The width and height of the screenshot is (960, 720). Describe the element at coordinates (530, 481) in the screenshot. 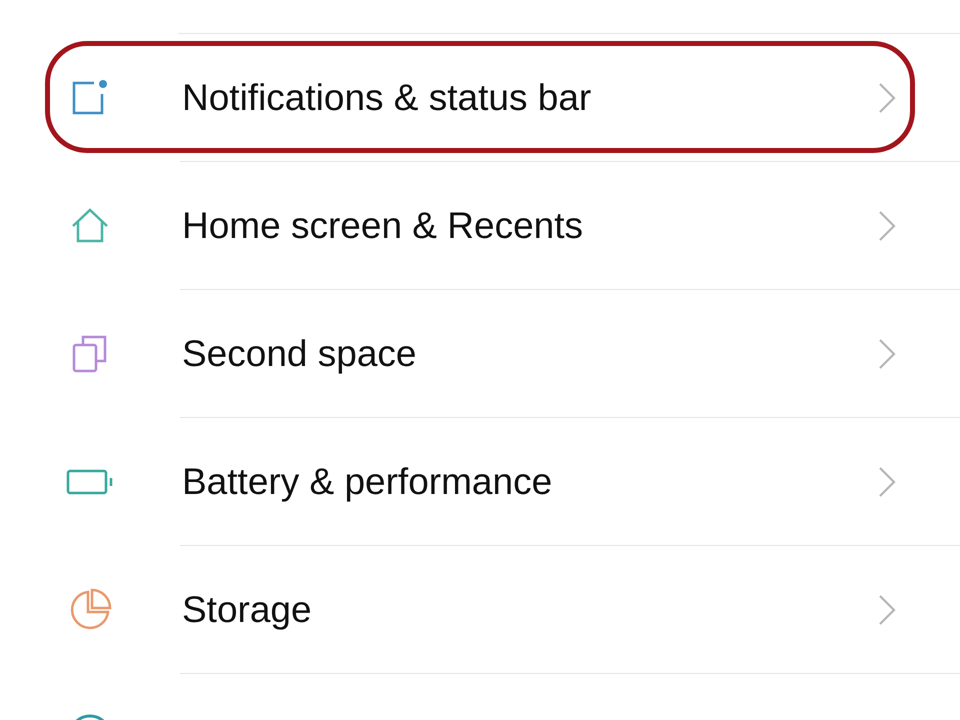

I see `settings-item-label: Battery & performance` at that location.